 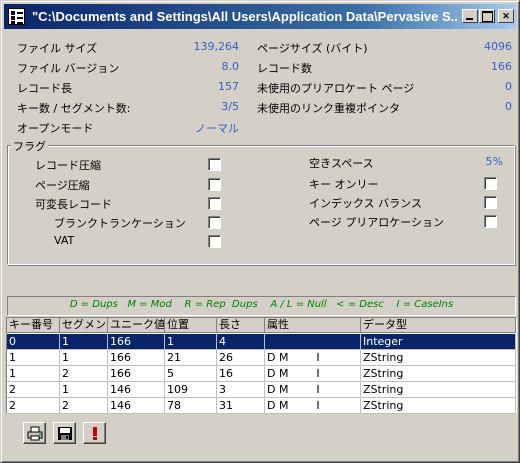 I want to click on file-version-value: 8.0, so click(x=230, y=66).